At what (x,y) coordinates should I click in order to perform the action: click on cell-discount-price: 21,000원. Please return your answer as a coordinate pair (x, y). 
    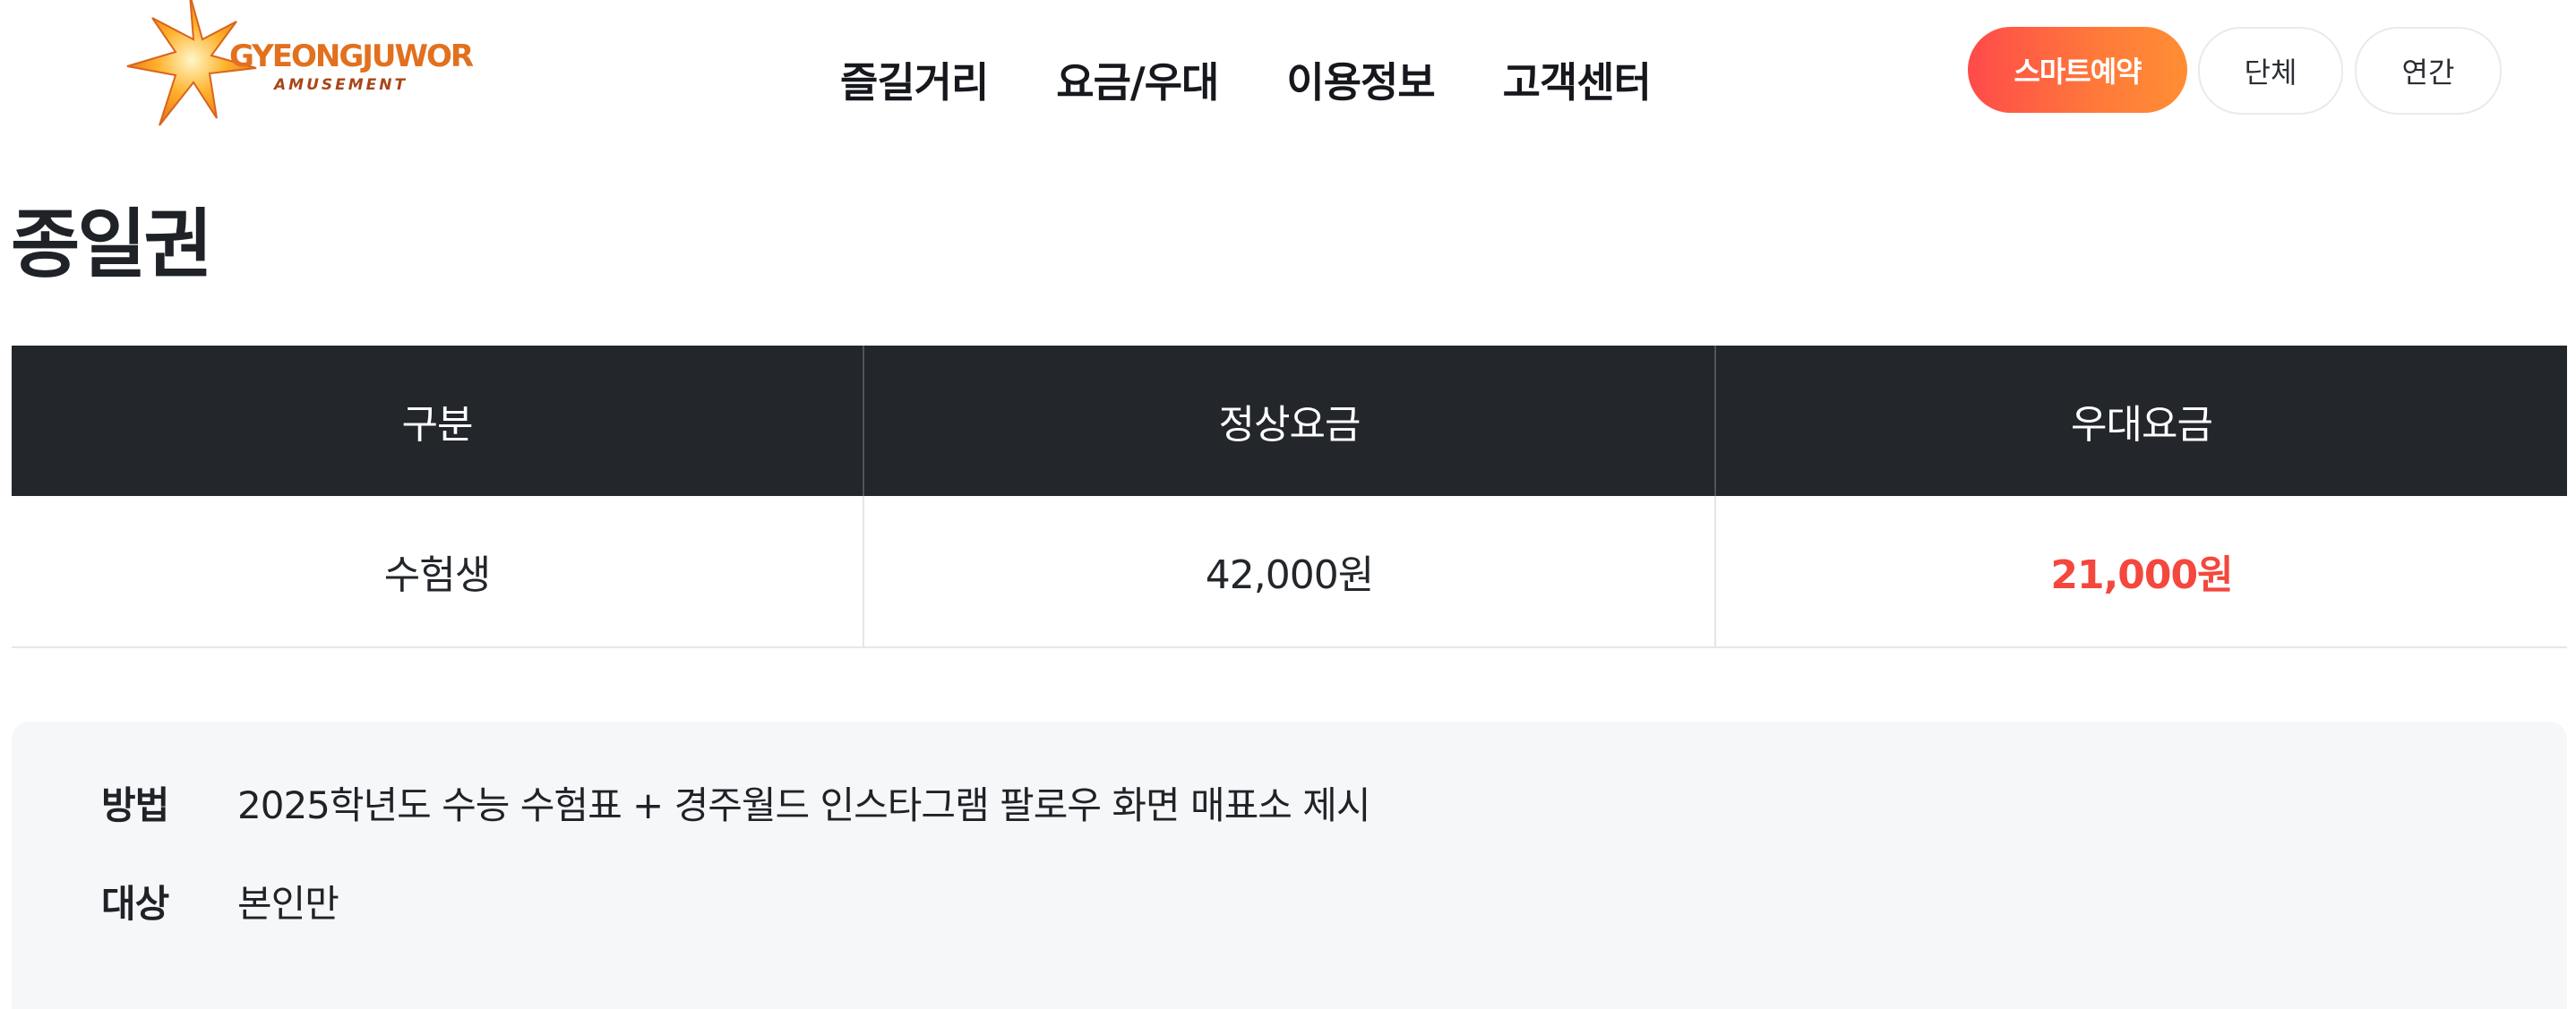
    Looking at the image, I should click on (2141, 572).